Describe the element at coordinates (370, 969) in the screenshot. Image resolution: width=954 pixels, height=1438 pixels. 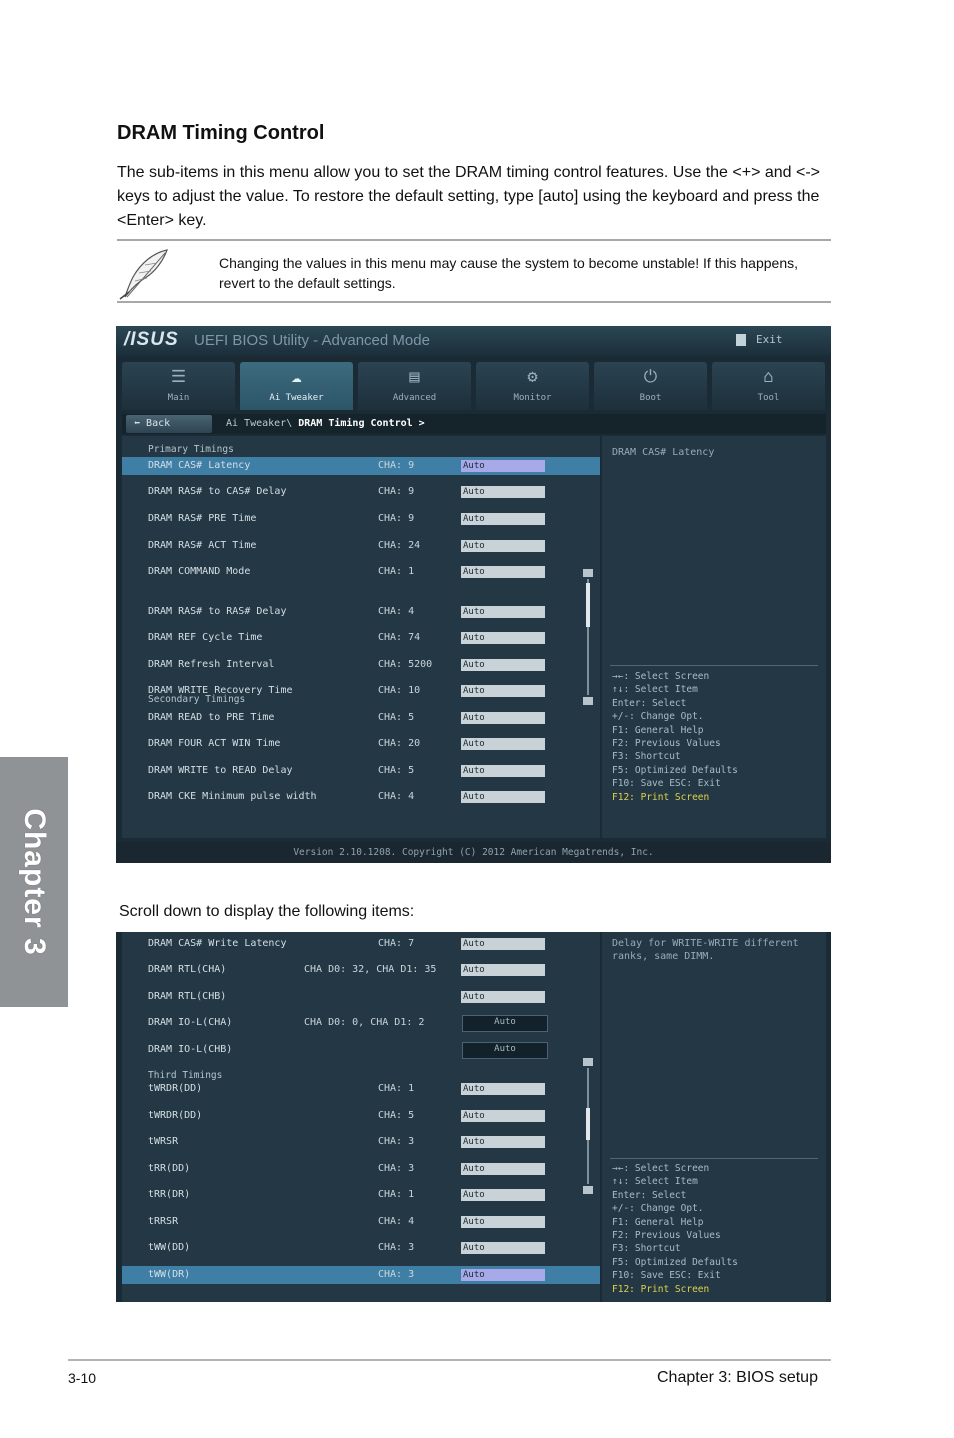
I see `current-value: CHA D0: 32, CHA D1: 35` at that location.